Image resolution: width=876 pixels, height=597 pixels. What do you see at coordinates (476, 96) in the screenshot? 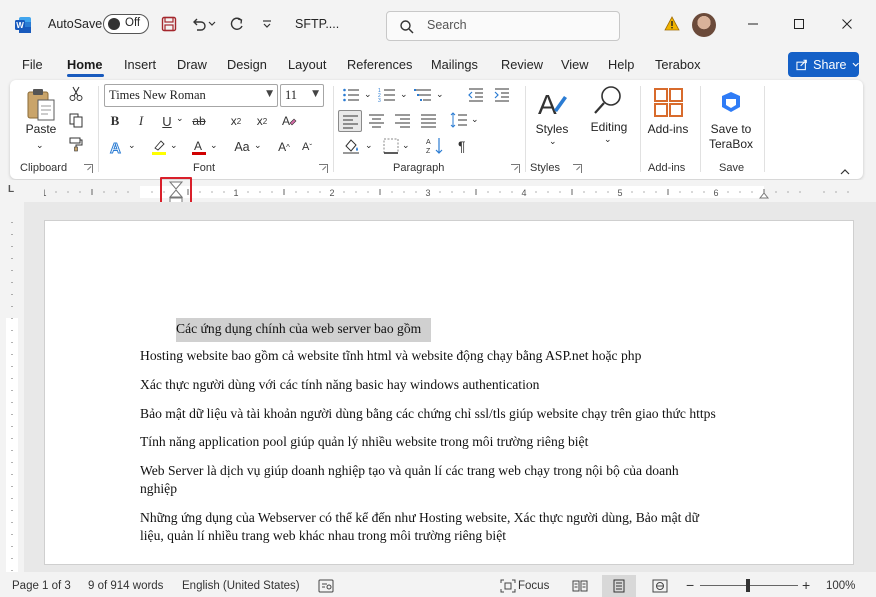
I see `decrease-indent-icon` at bounding box center [476, 96].